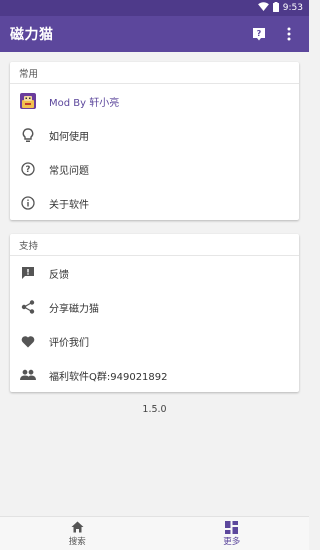 The height and width of the screenshot is (550, 320). I want to click on more-vert-icon, so click(289, 34).